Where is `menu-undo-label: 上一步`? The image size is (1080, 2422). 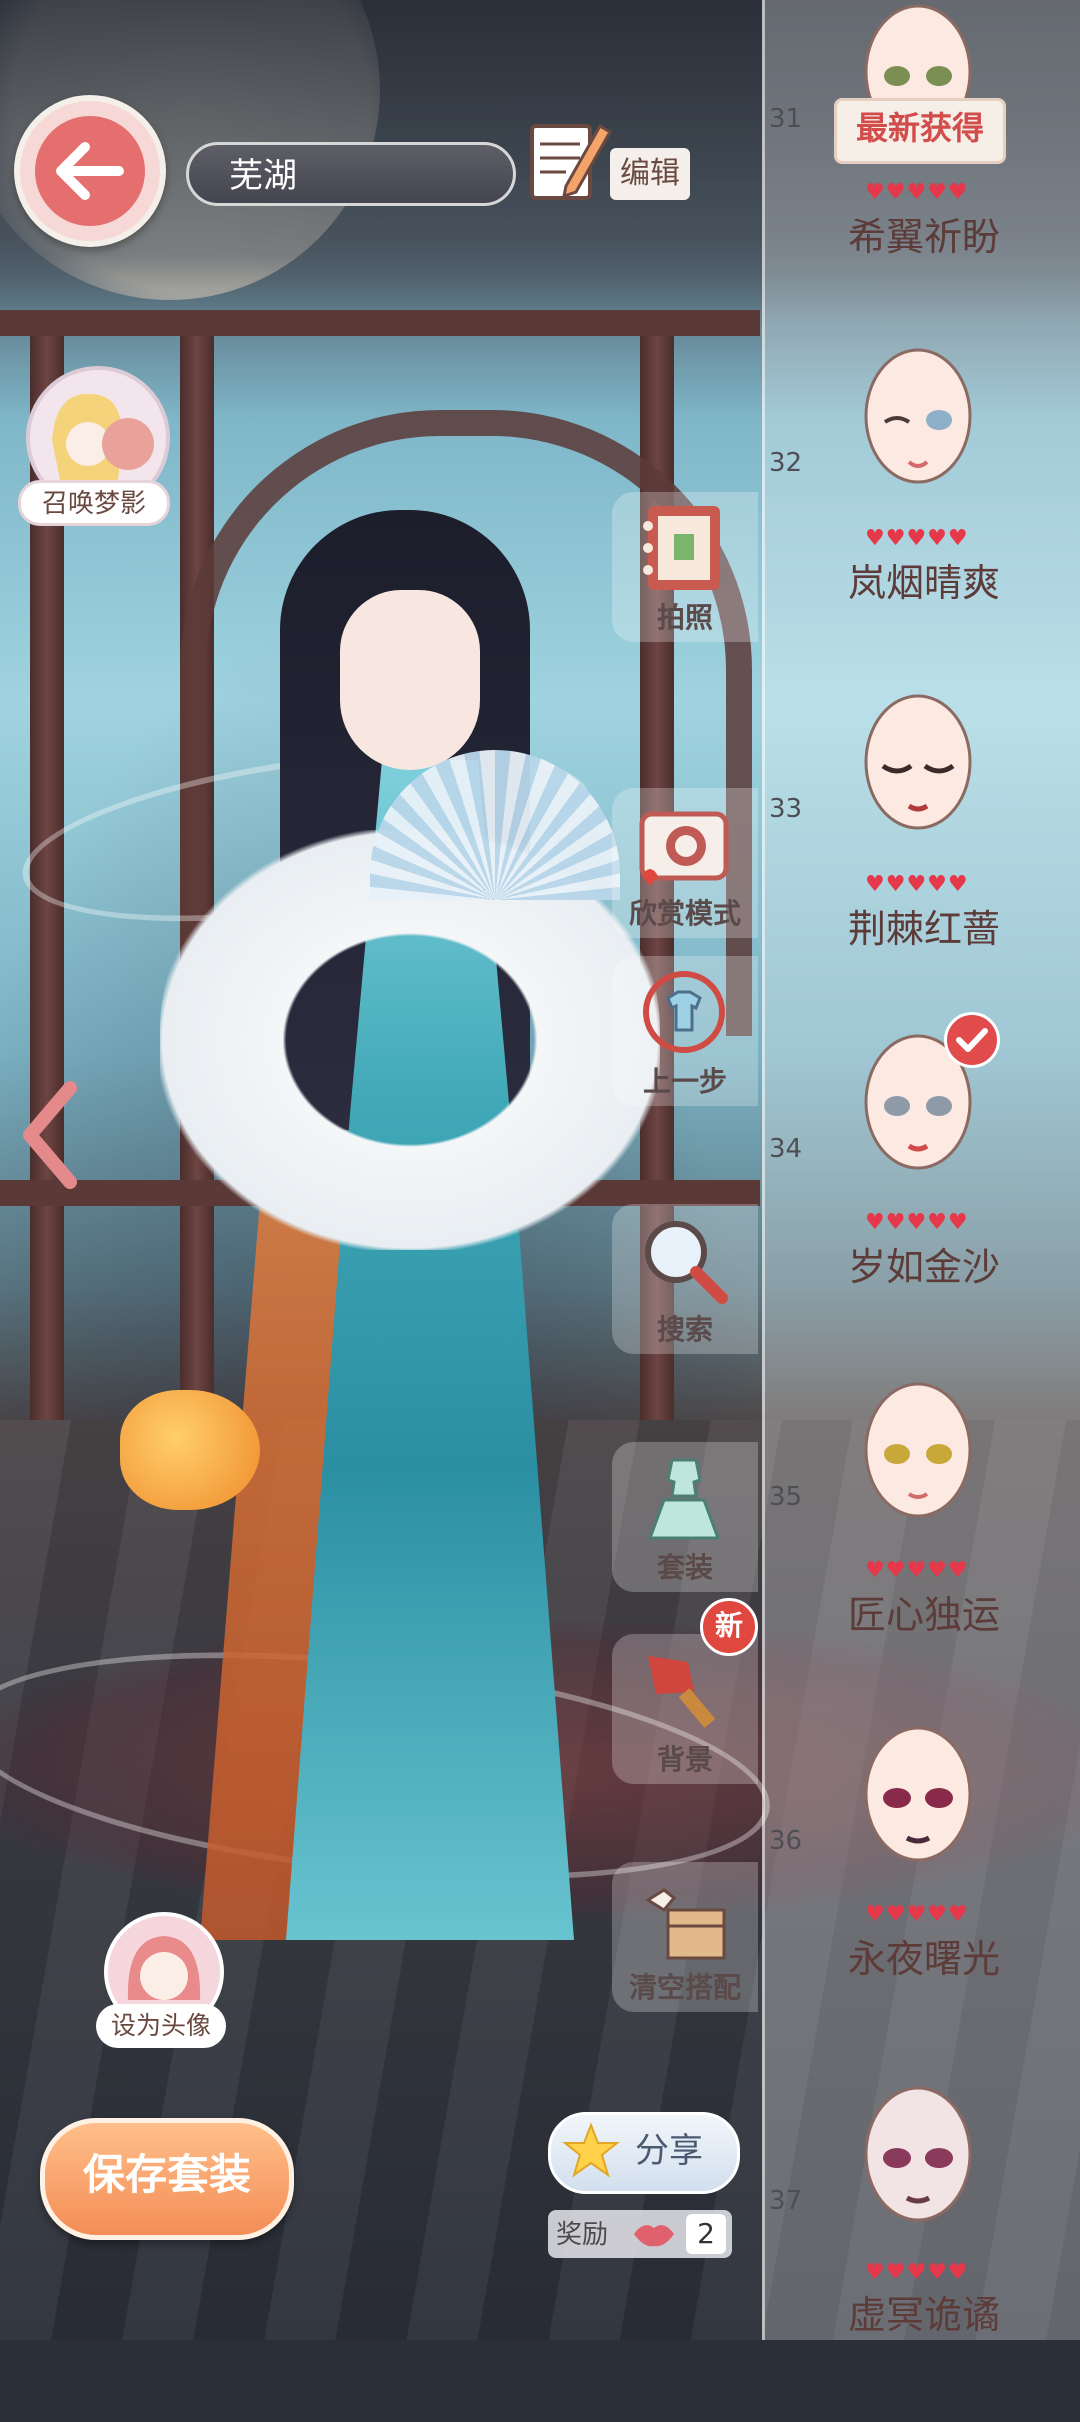 menu-undo-label: 上一步 is located at coordinates (684, 1081).